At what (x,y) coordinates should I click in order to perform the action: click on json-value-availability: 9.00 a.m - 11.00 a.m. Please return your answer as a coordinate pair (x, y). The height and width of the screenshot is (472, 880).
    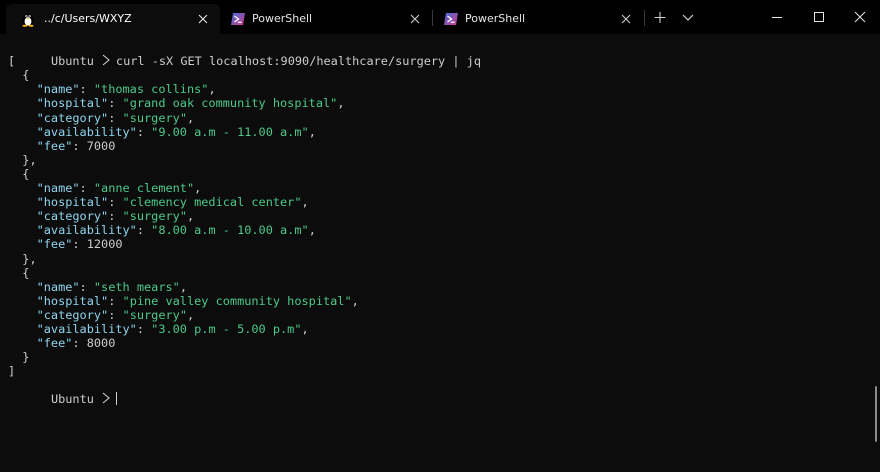
    Looking at the image, I should click on (230, 131).